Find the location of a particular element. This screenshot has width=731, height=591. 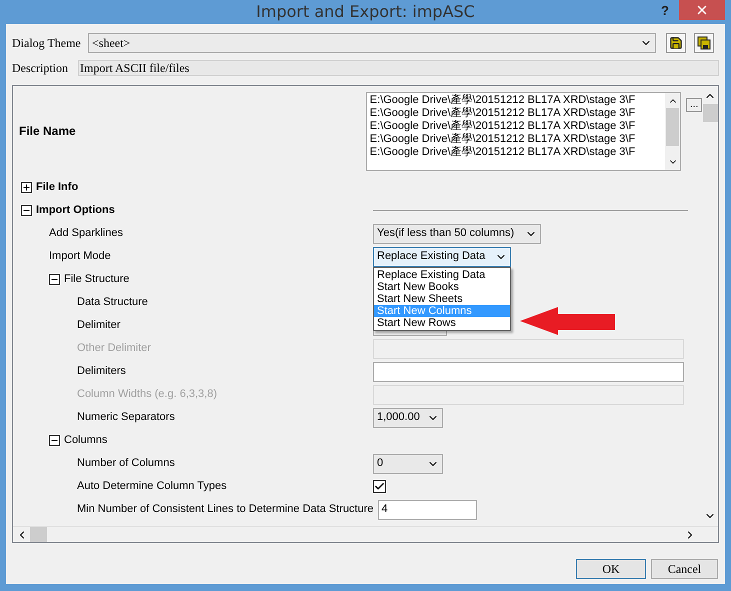

close-button is located at coordinates (702, 10).